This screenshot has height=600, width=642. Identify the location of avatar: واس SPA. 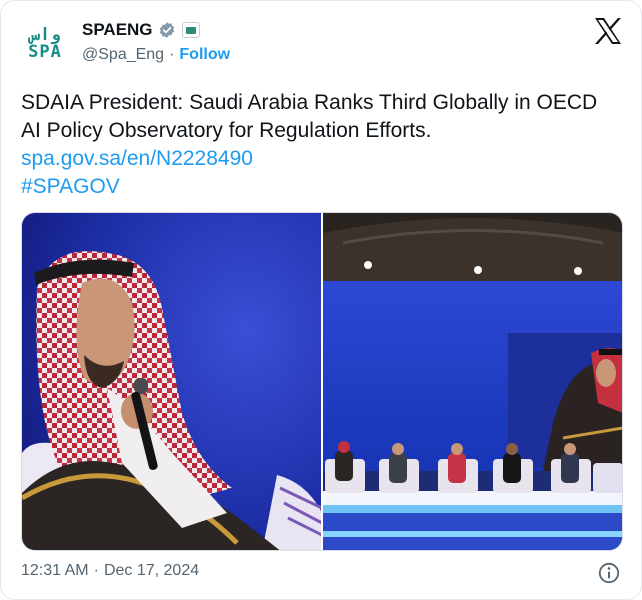
(45, 44).